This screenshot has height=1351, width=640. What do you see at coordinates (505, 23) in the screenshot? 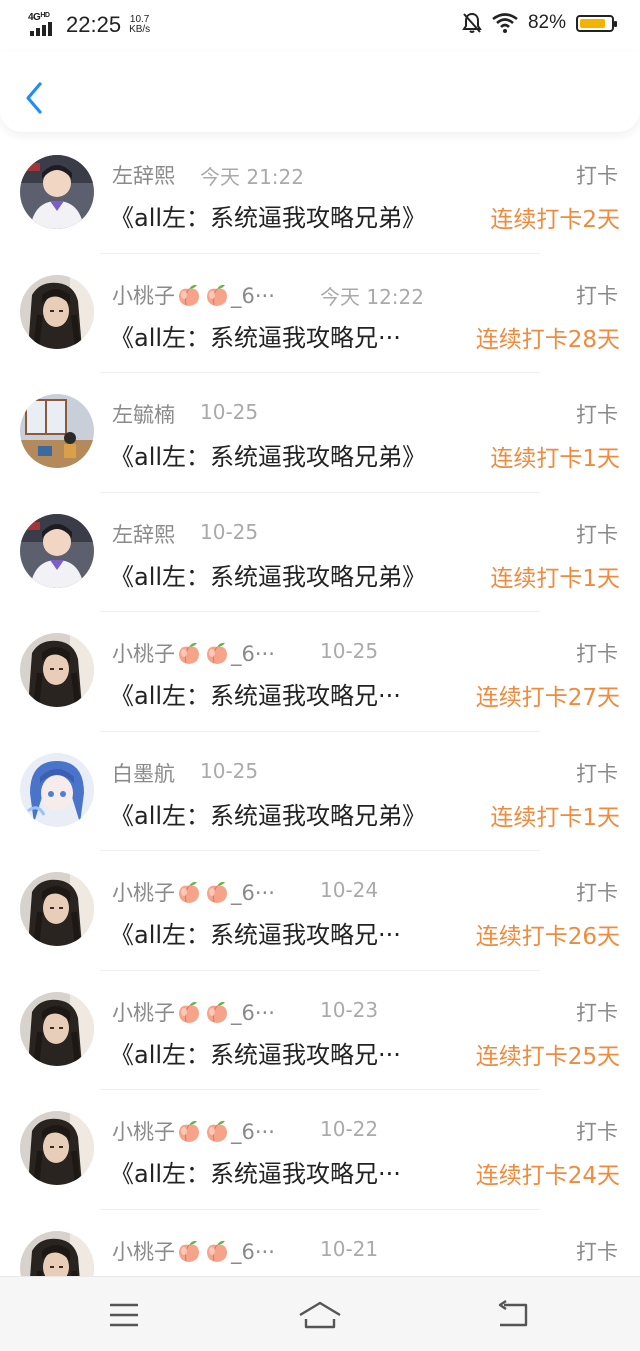
I see `wifi-icon` at bounding box center [505, 23].